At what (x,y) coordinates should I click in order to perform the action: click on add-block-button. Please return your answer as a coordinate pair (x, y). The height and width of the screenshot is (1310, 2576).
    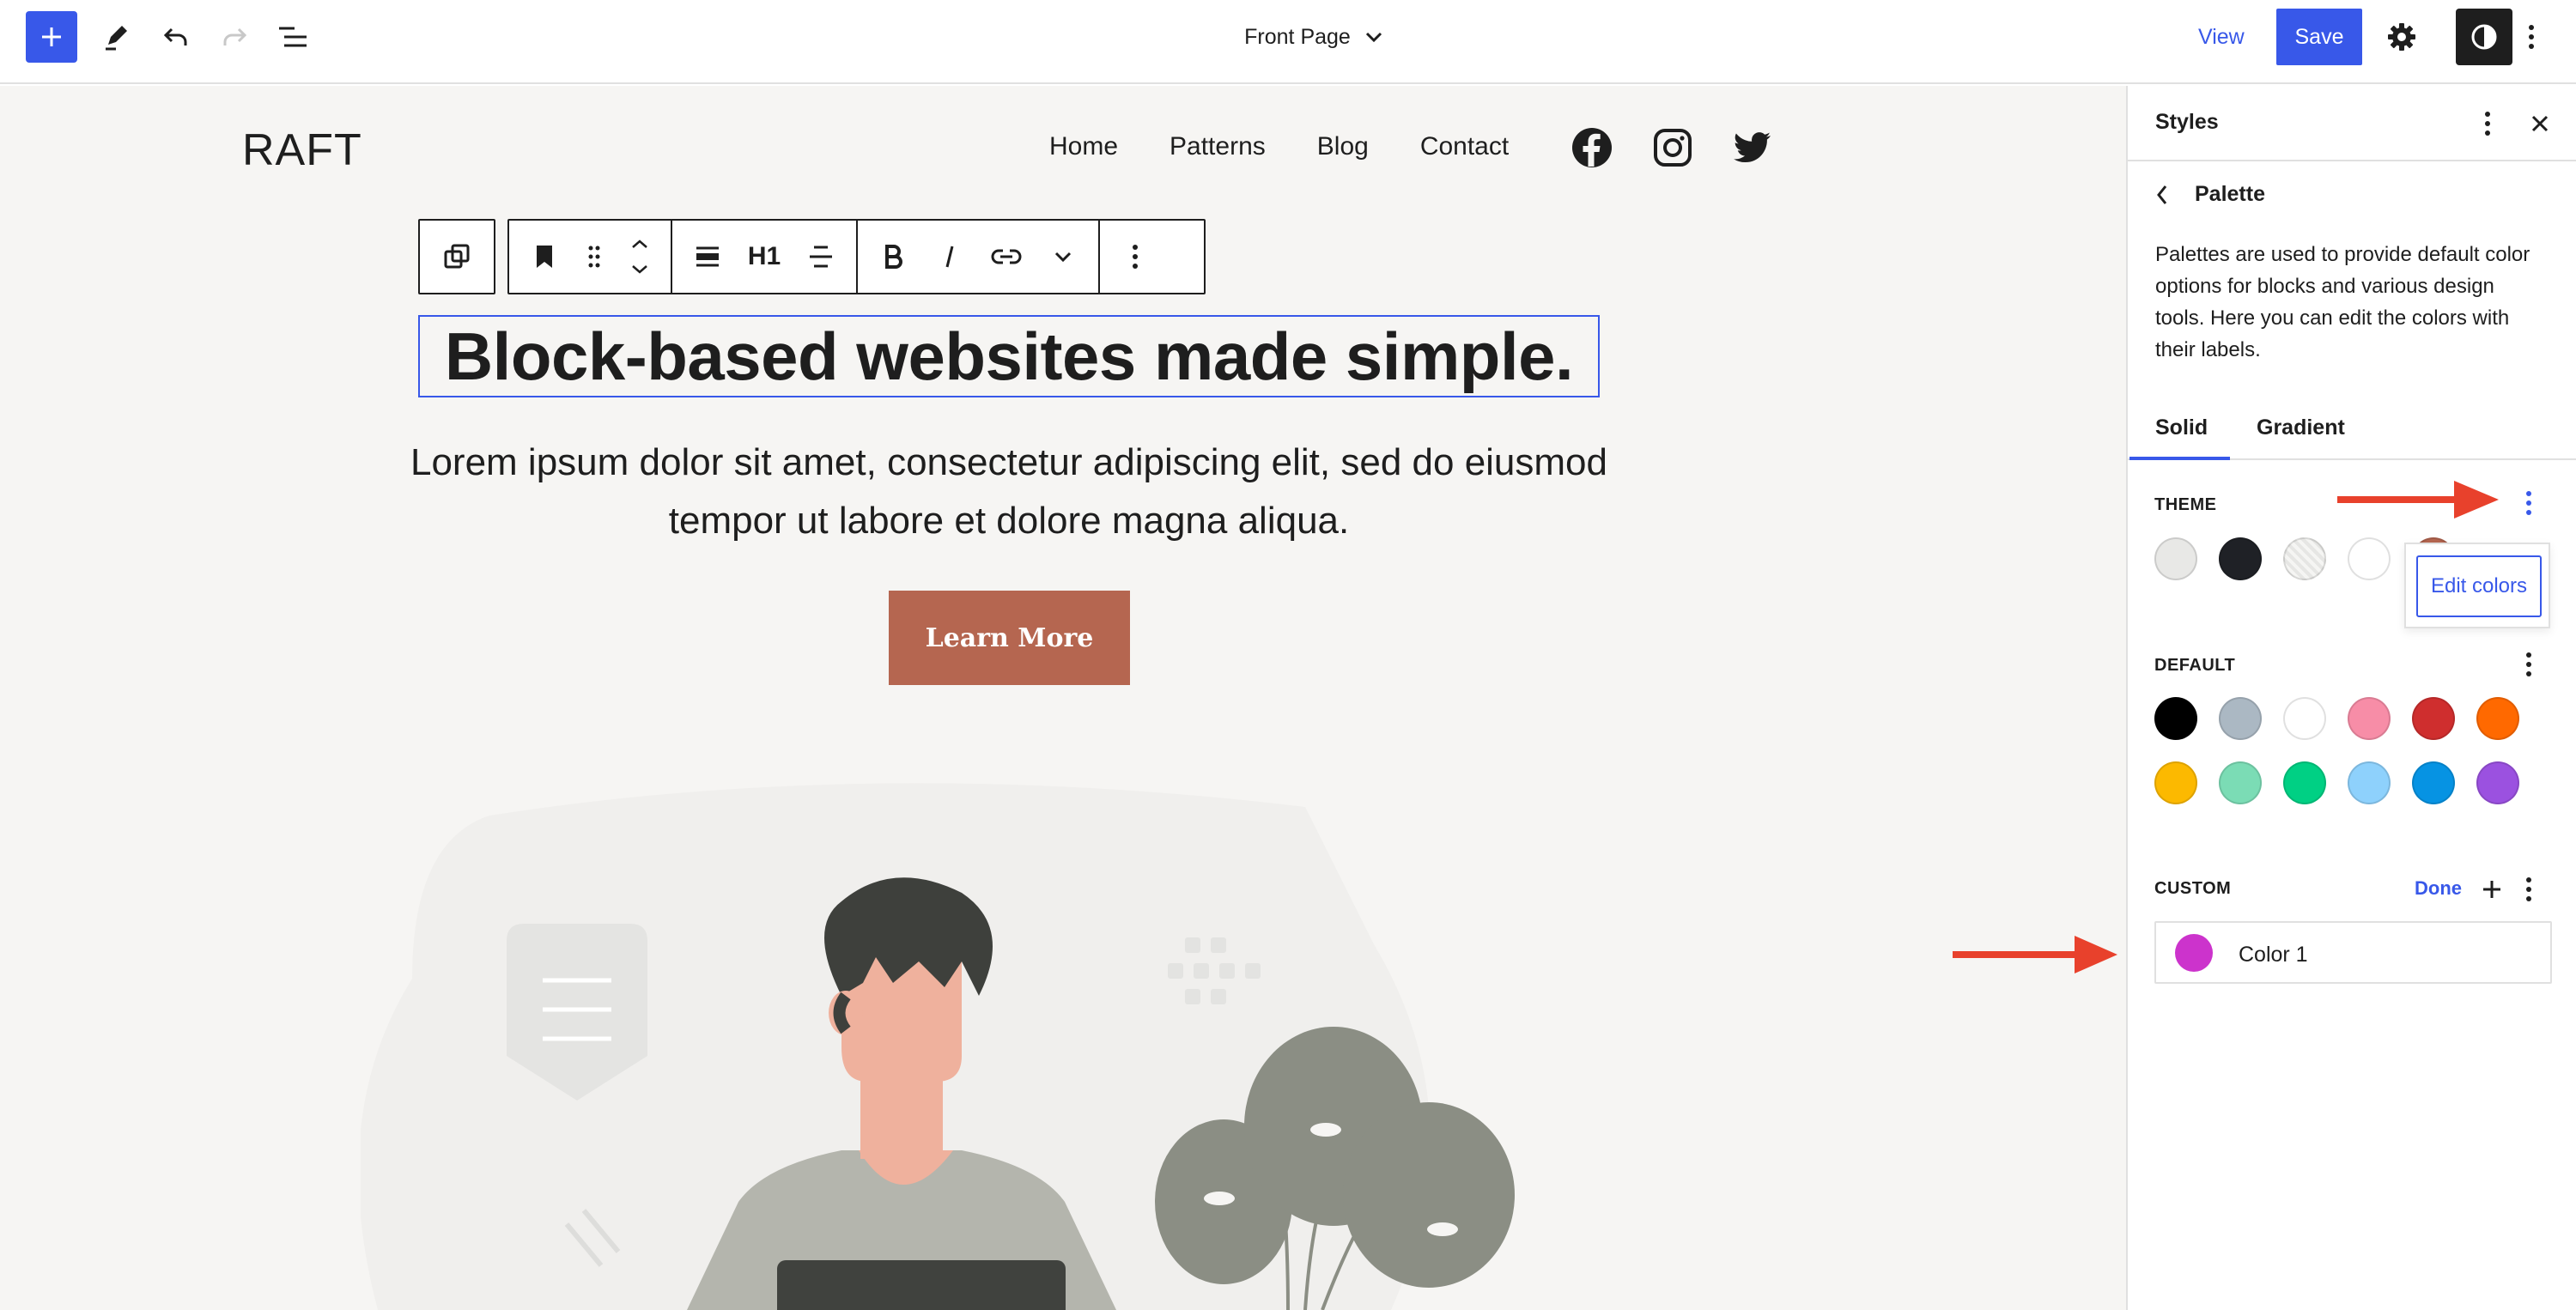
    Looking at the image, I should click on (52, 37).